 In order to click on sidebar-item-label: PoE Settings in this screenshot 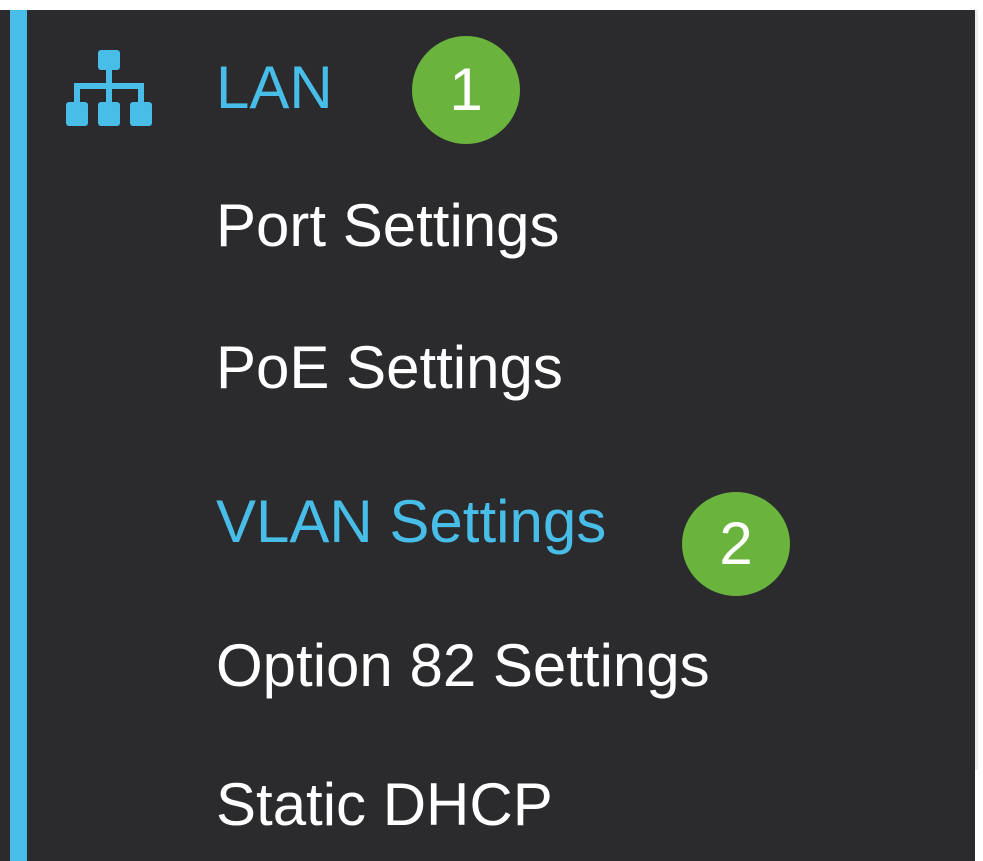, I will do `click(389, 367)`.